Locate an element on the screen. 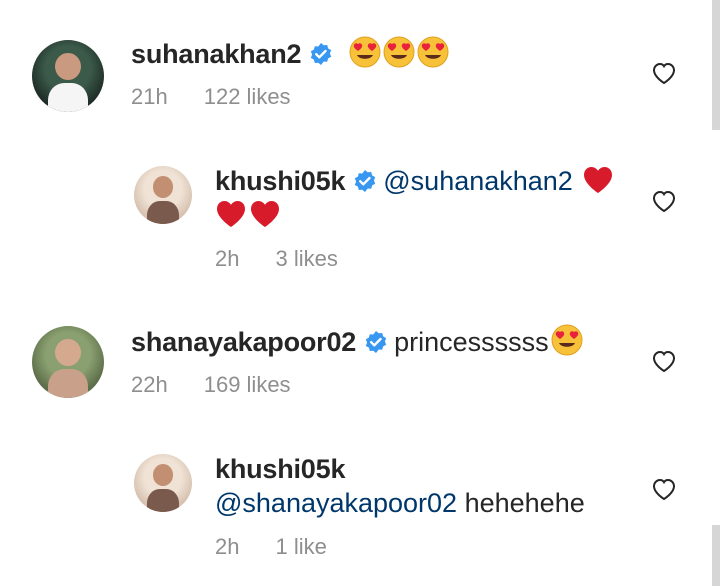  scrollbar-thumb-top is located at coordinates (716, 65).